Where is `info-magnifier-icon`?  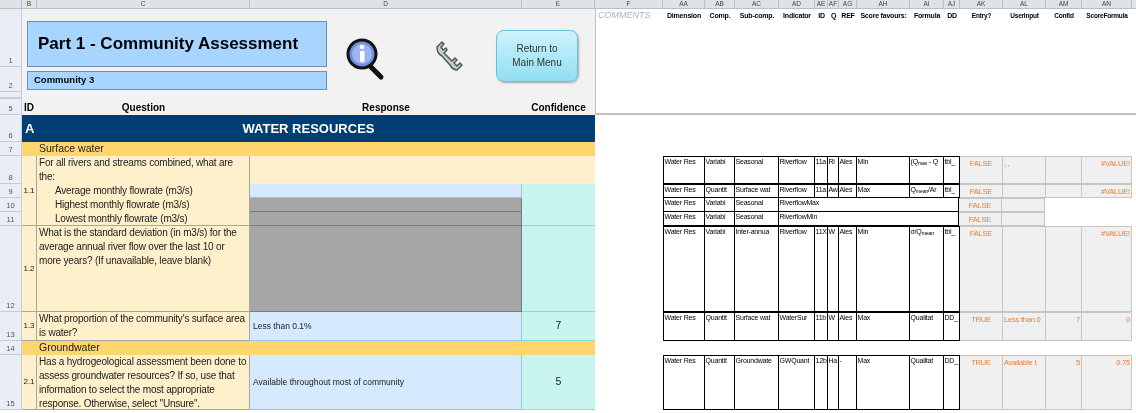
info-magnifier-icon is located at coordinates (365, 59).